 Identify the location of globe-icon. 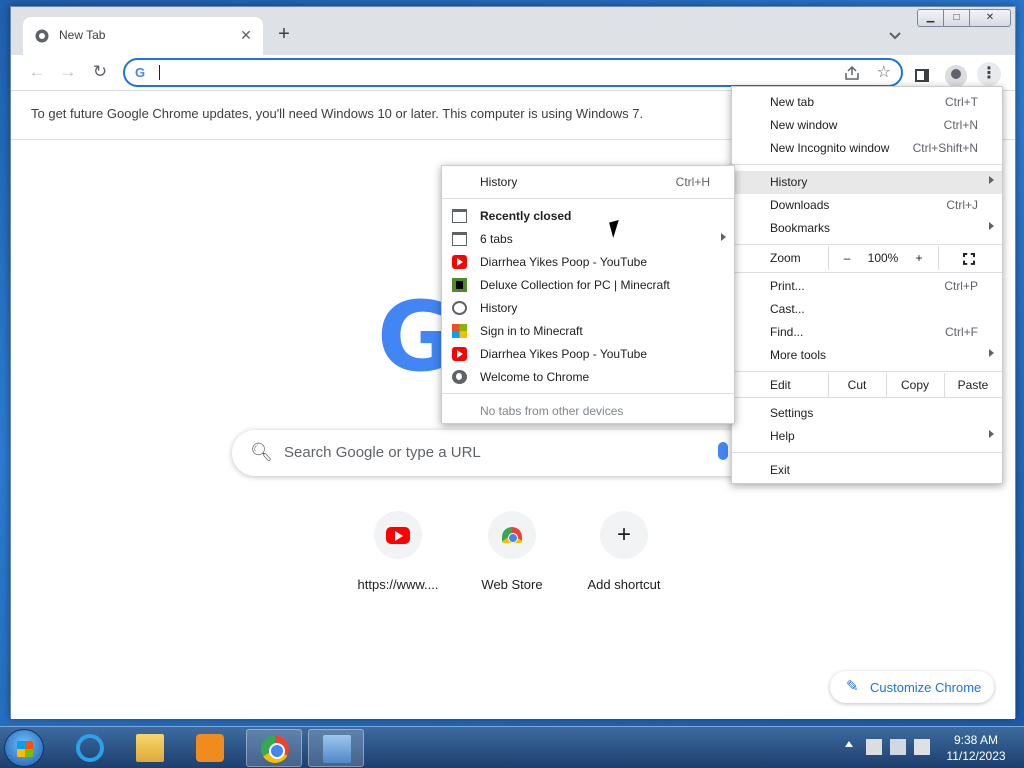
(459, 377).